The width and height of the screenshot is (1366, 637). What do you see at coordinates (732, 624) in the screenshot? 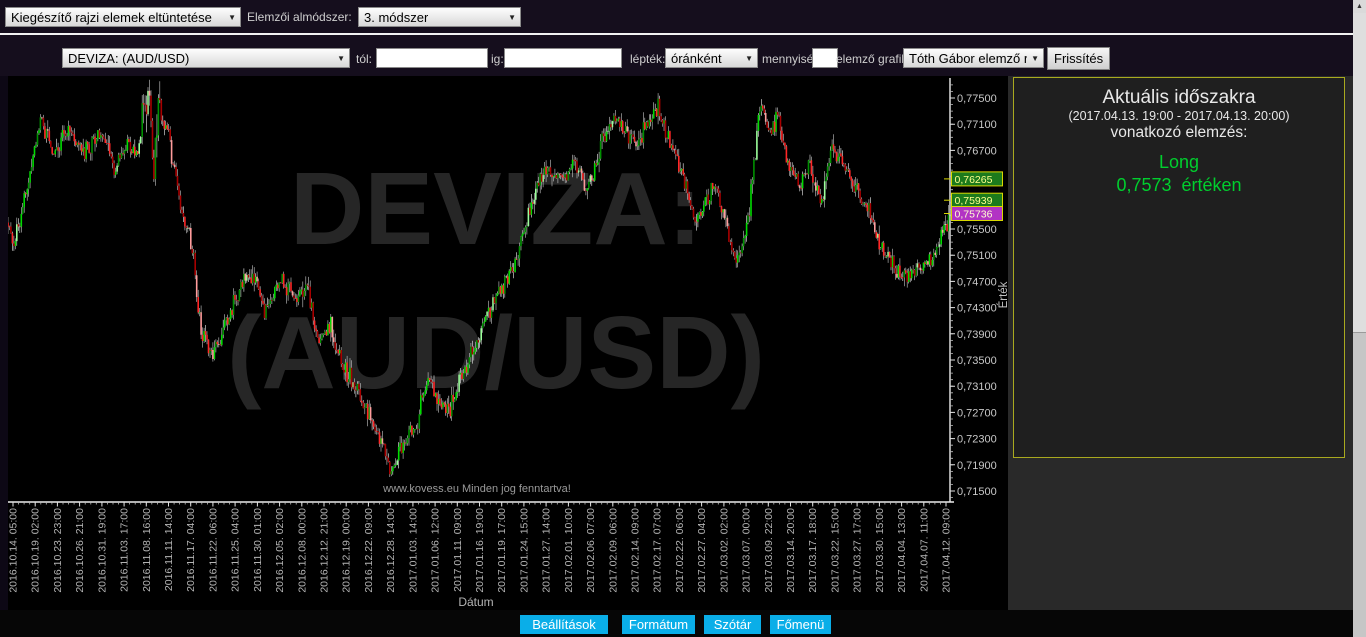
I see `dictionary-button: Szótár` at bounding box center [732, 624].